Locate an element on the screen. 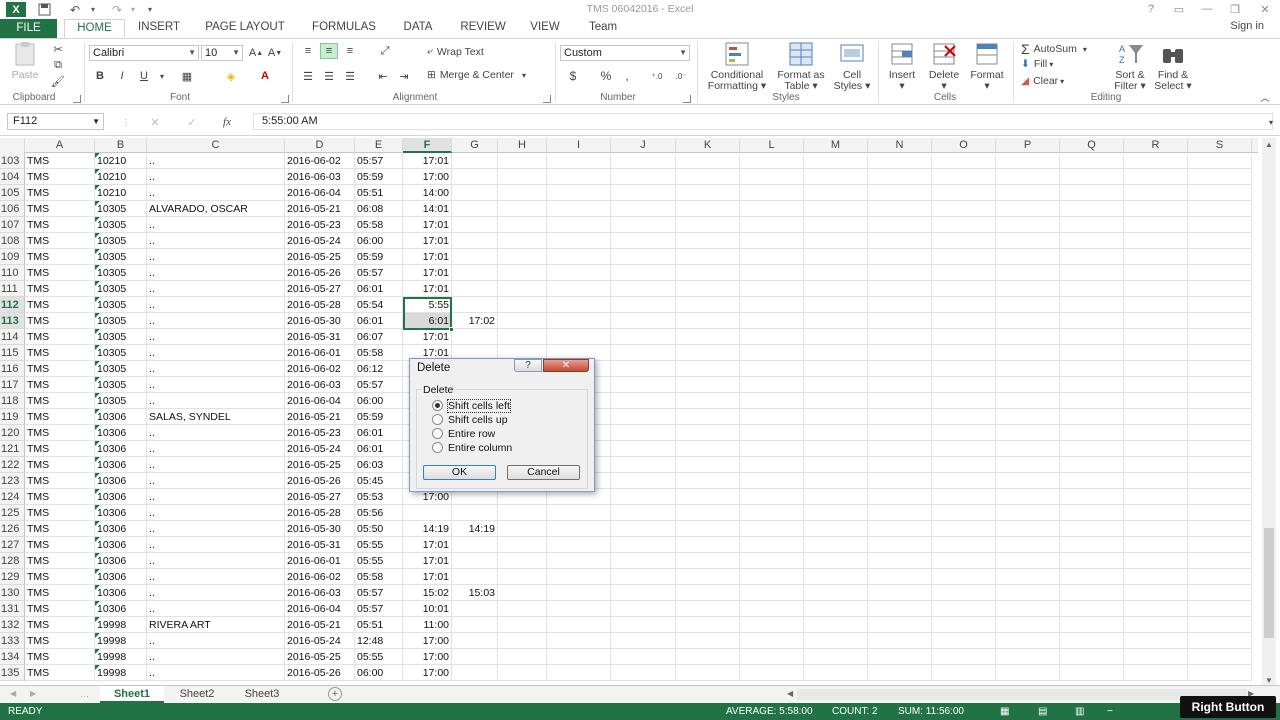 This screenshot has height=720, width=1280. scroll-left-icon: ◀ is located at coordinates (790, 693).